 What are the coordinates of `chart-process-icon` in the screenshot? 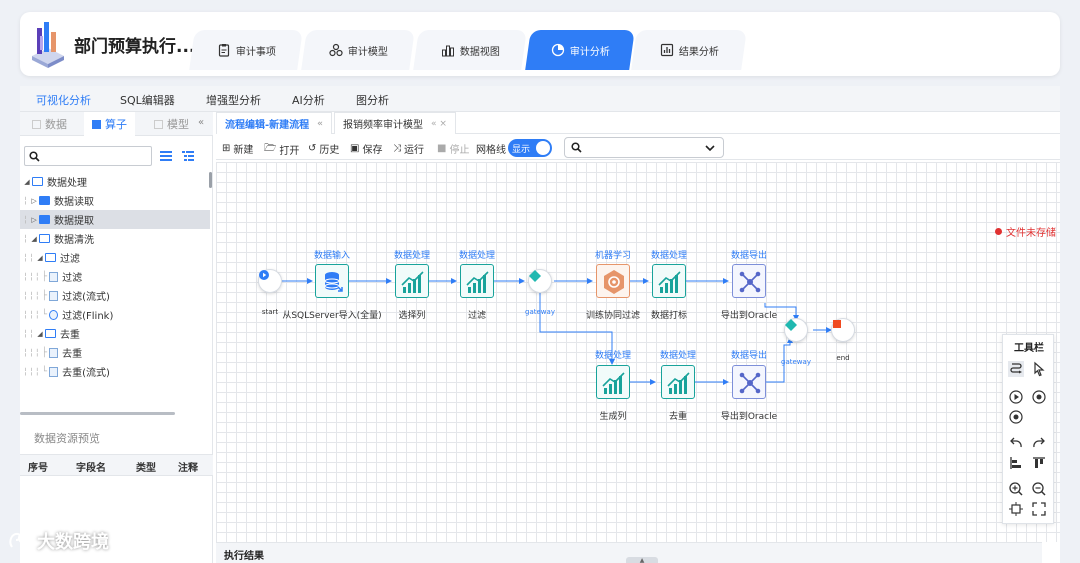 It's located at (613, 383).